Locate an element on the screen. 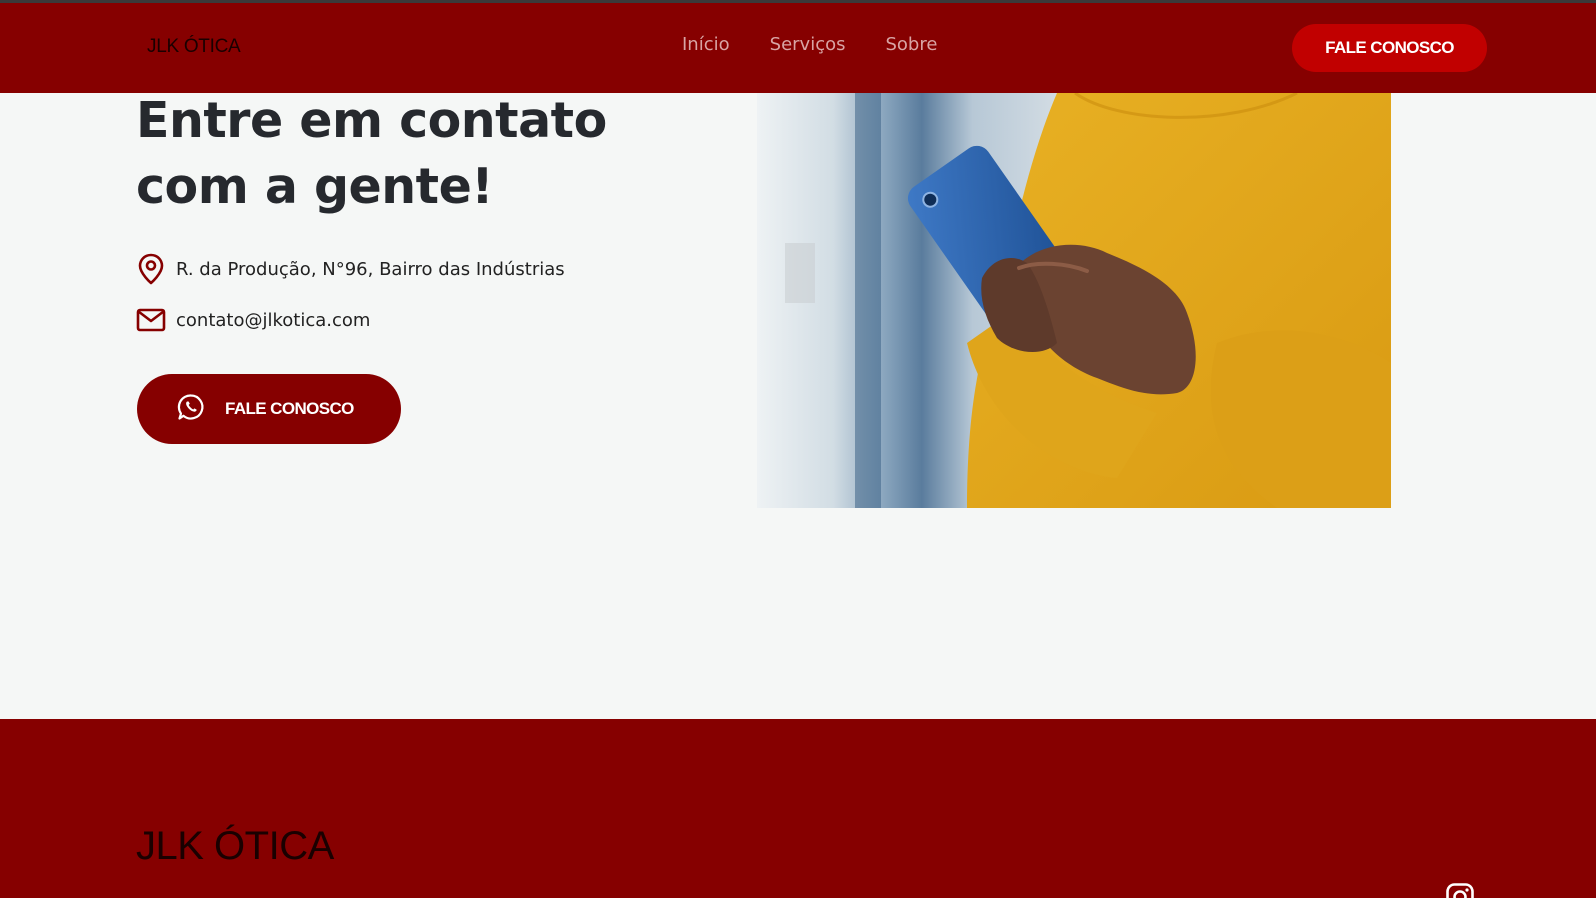  main-nav: Início Serviços Sobre is located at coordinates (809, 44).